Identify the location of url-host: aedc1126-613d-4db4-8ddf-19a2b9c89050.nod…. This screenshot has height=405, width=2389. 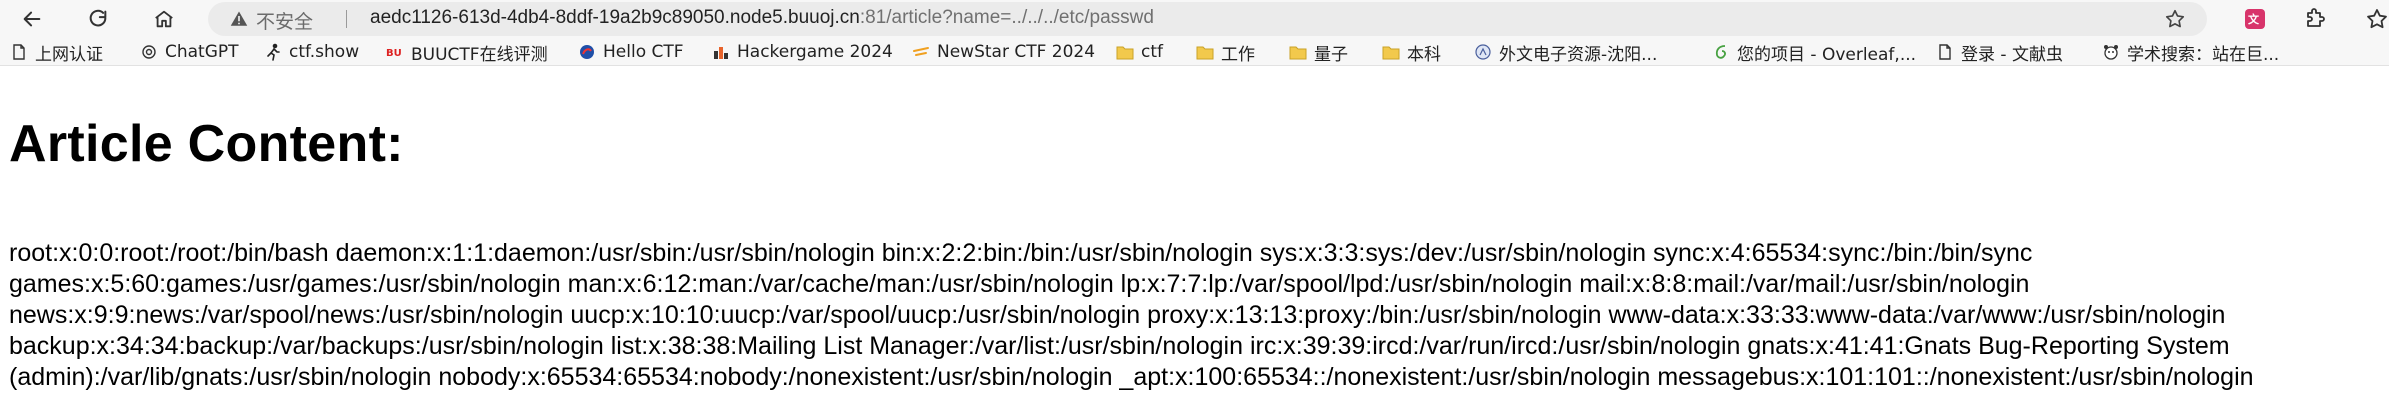
(615, 17).